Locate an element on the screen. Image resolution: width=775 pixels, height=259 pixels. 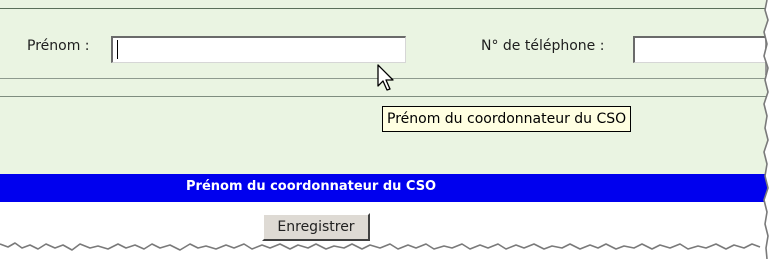
torn-edge-bottom is located at coordinates (387, 250).